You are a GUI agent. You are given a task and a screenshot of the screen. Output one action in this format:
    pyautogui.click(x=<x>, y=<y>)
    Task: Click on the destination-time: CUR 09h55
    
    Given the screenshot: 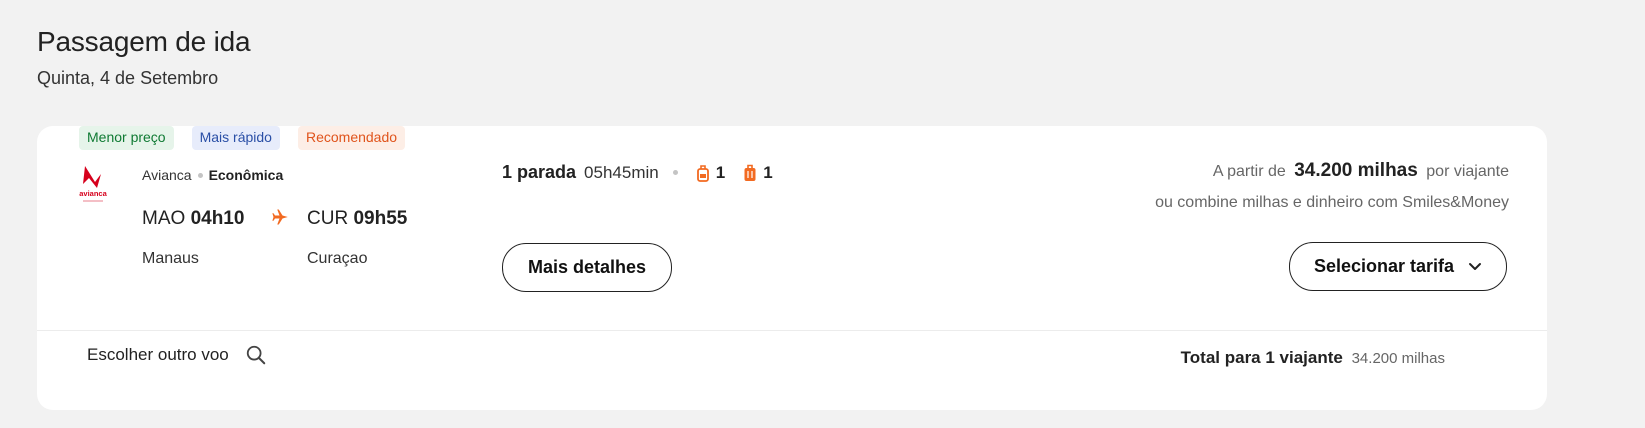 What is the action you would take?
    pyautogui.click(x=357, y=219)
    